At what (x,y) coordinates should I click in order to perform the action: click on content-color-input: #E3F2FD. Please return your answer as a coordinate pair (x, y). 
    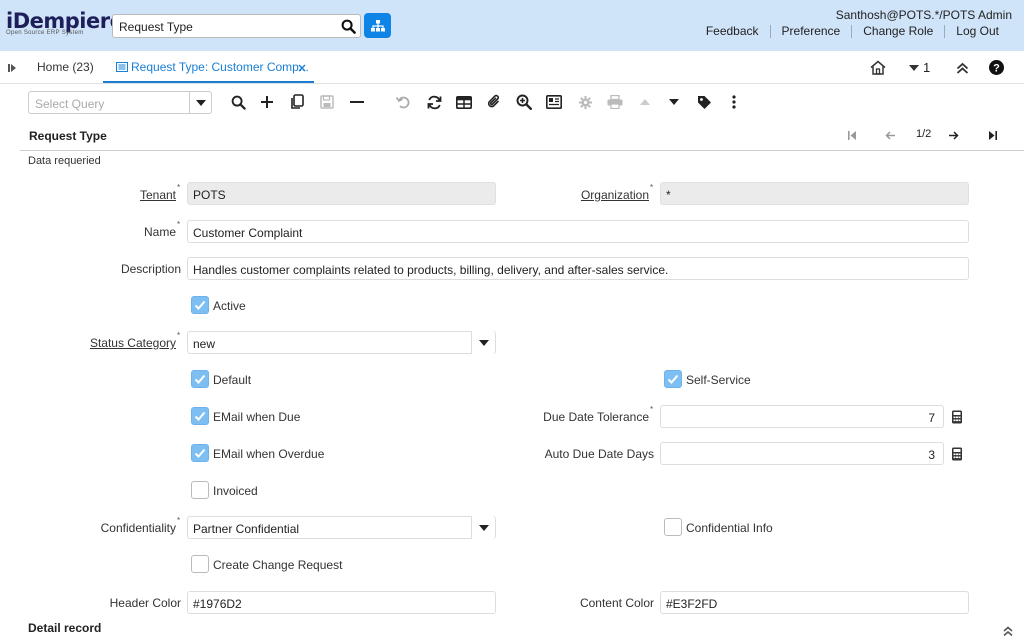
    Looking at the image, I should click on (814, 602).